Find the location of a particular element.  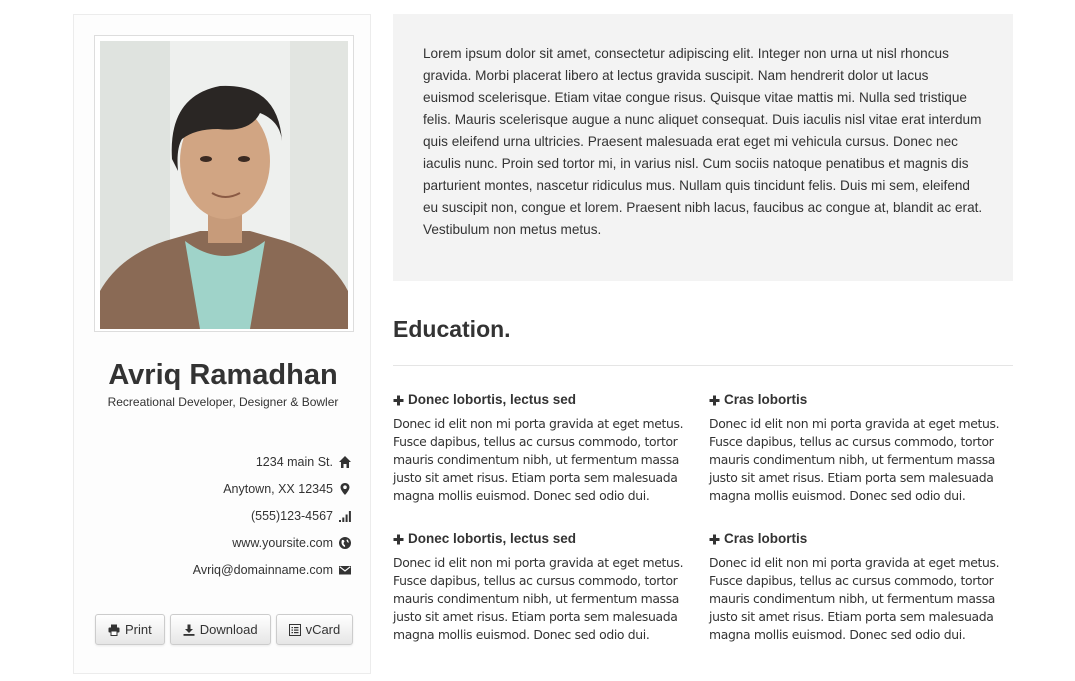

download-icon is located at coordinates (189, 630).